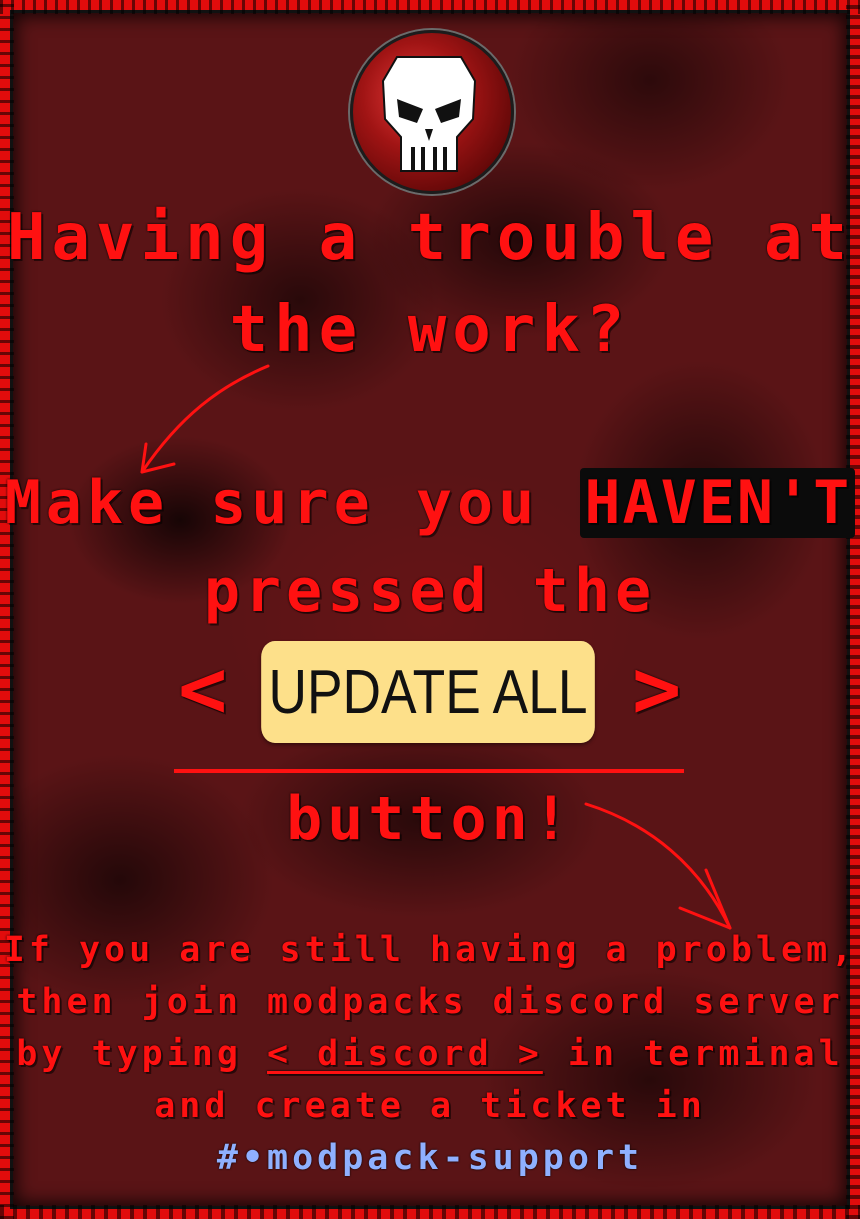 The width and height of the screenshot is (860, 1219). Describe the element at coordinates (718, 503) in the screenshot. I see `havent-emphasis: HAVEN'T` at that location.